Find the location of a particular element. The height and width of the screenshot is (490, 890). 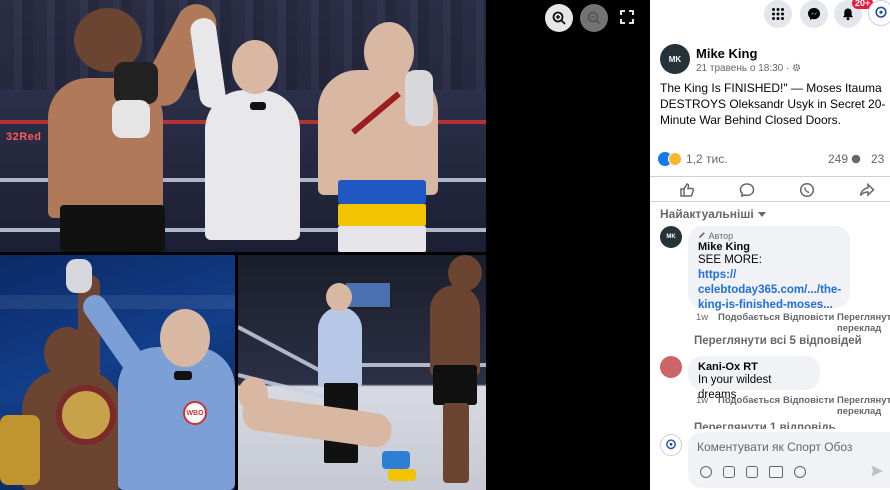

belt-strap is located at coordinates (20, 450).